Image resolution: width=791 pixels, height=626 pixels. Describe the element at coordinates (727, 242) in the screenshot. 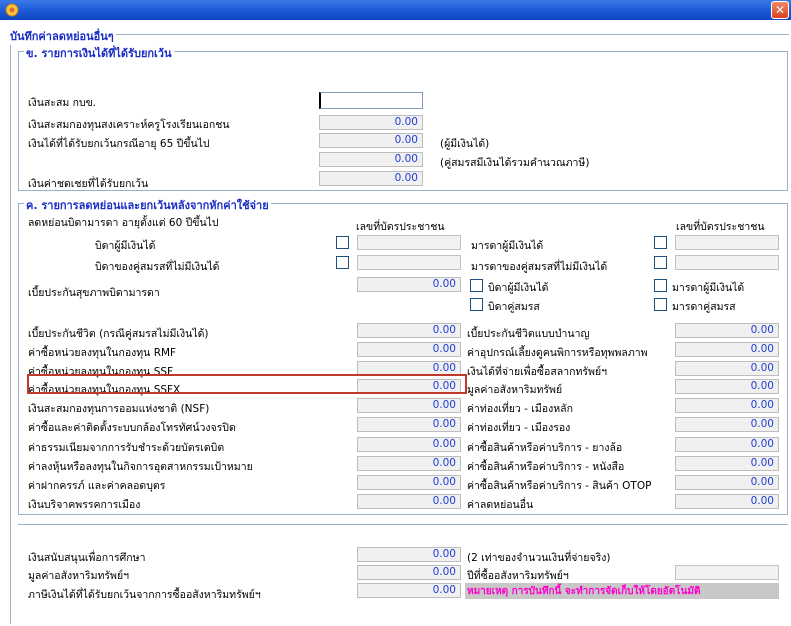

I see `mother-id-field` at that location.